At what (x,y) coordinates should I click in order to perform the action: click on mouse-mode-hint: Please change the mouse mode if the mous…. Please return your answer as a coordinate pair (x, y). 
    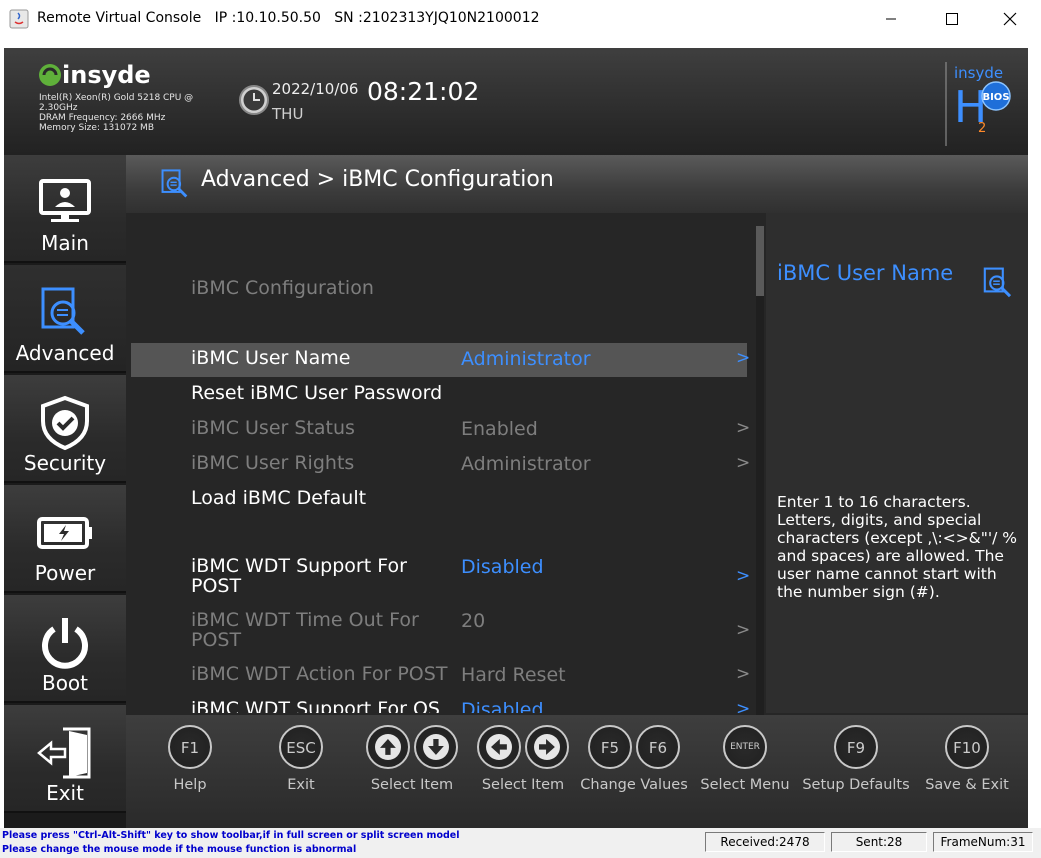
    Looking at the image, I should click on (179, 849).